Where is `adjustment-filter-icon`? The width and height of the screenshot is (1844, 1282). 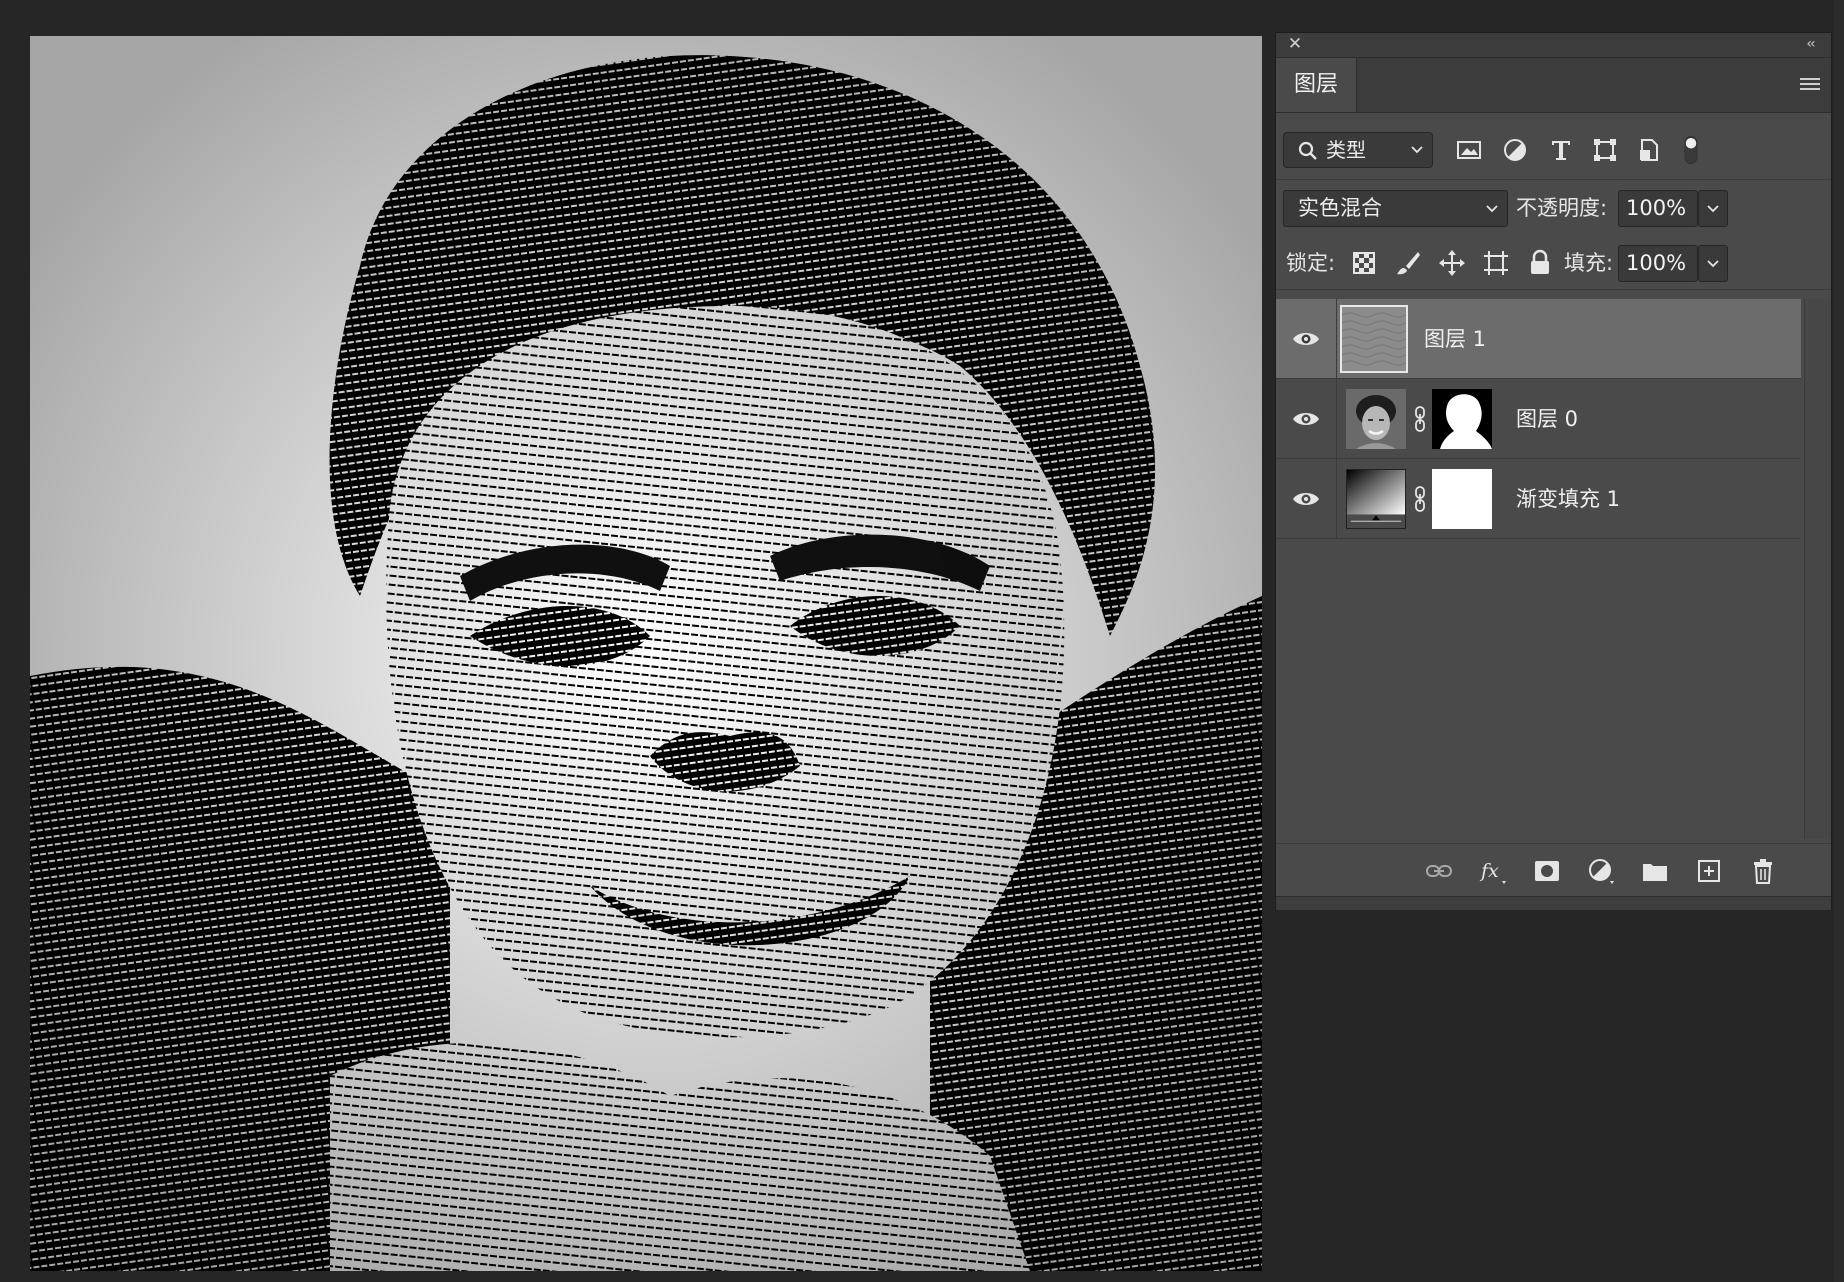
adjustment-filter-icon is located at coordinates (1515, 150).